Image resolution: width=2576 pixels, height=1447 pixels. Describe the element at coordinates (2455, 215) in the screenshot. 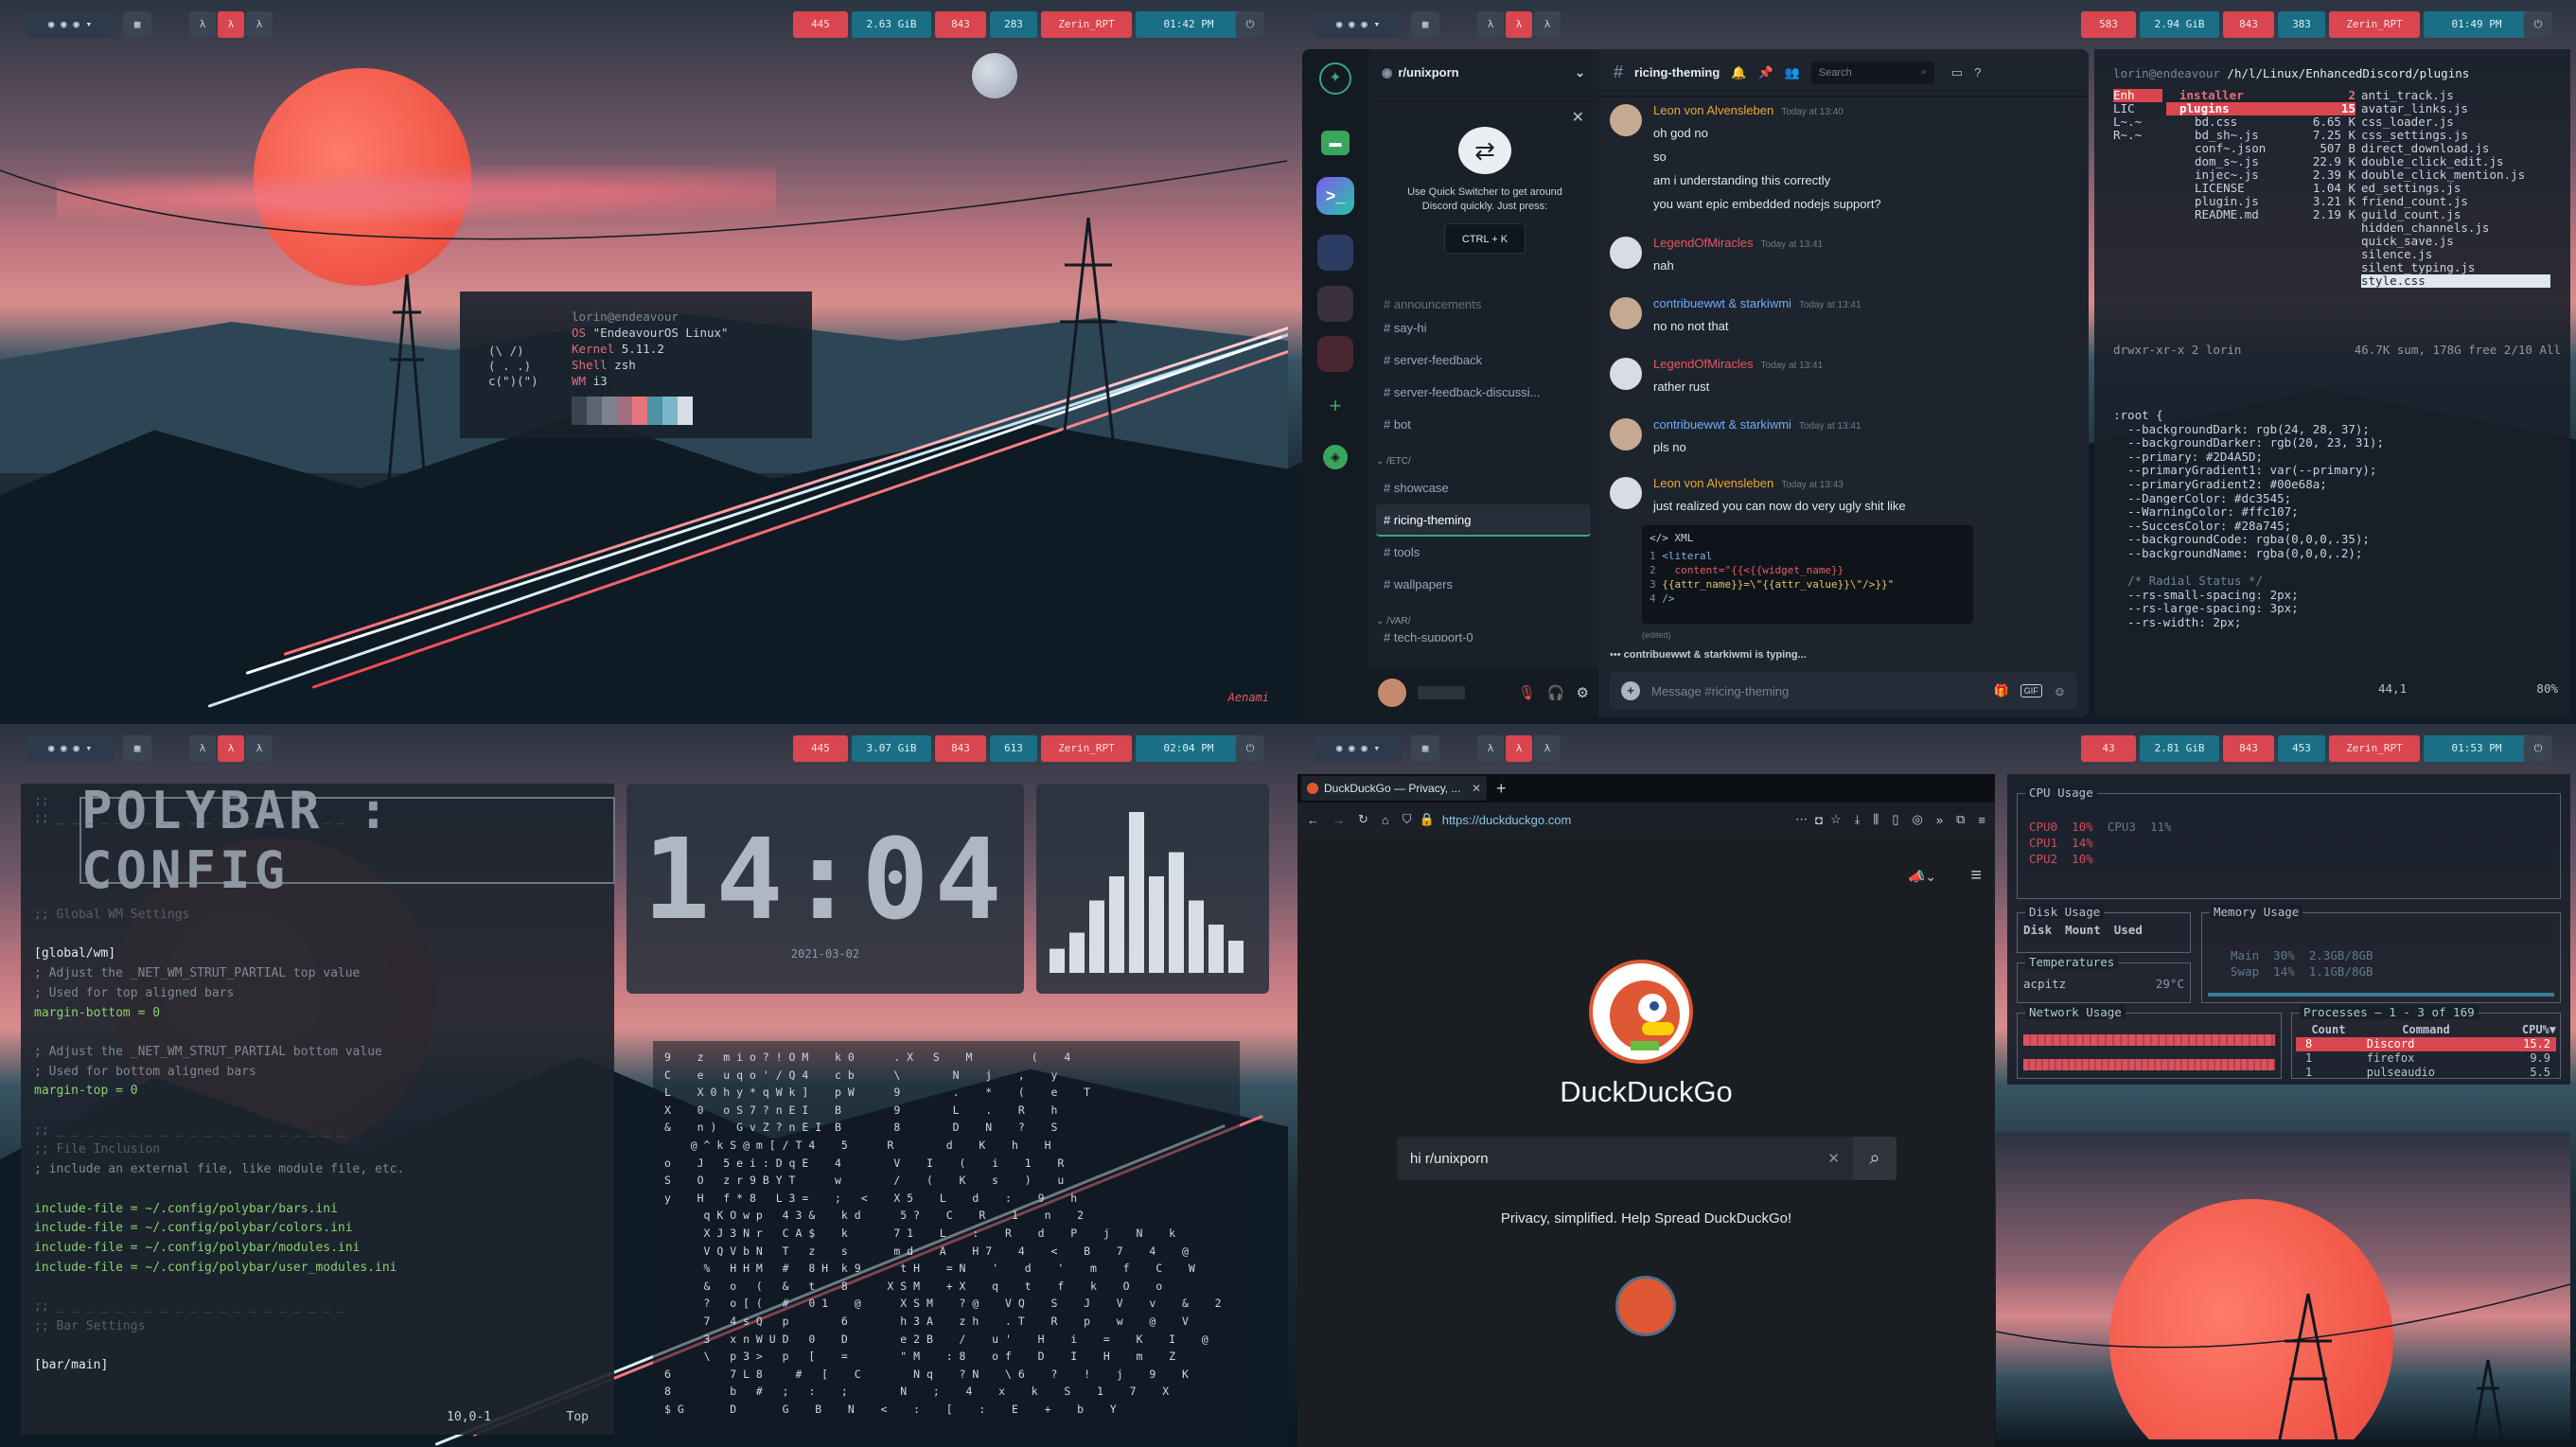

I see `ranger-preview-entry: guild_count.js` at that location.